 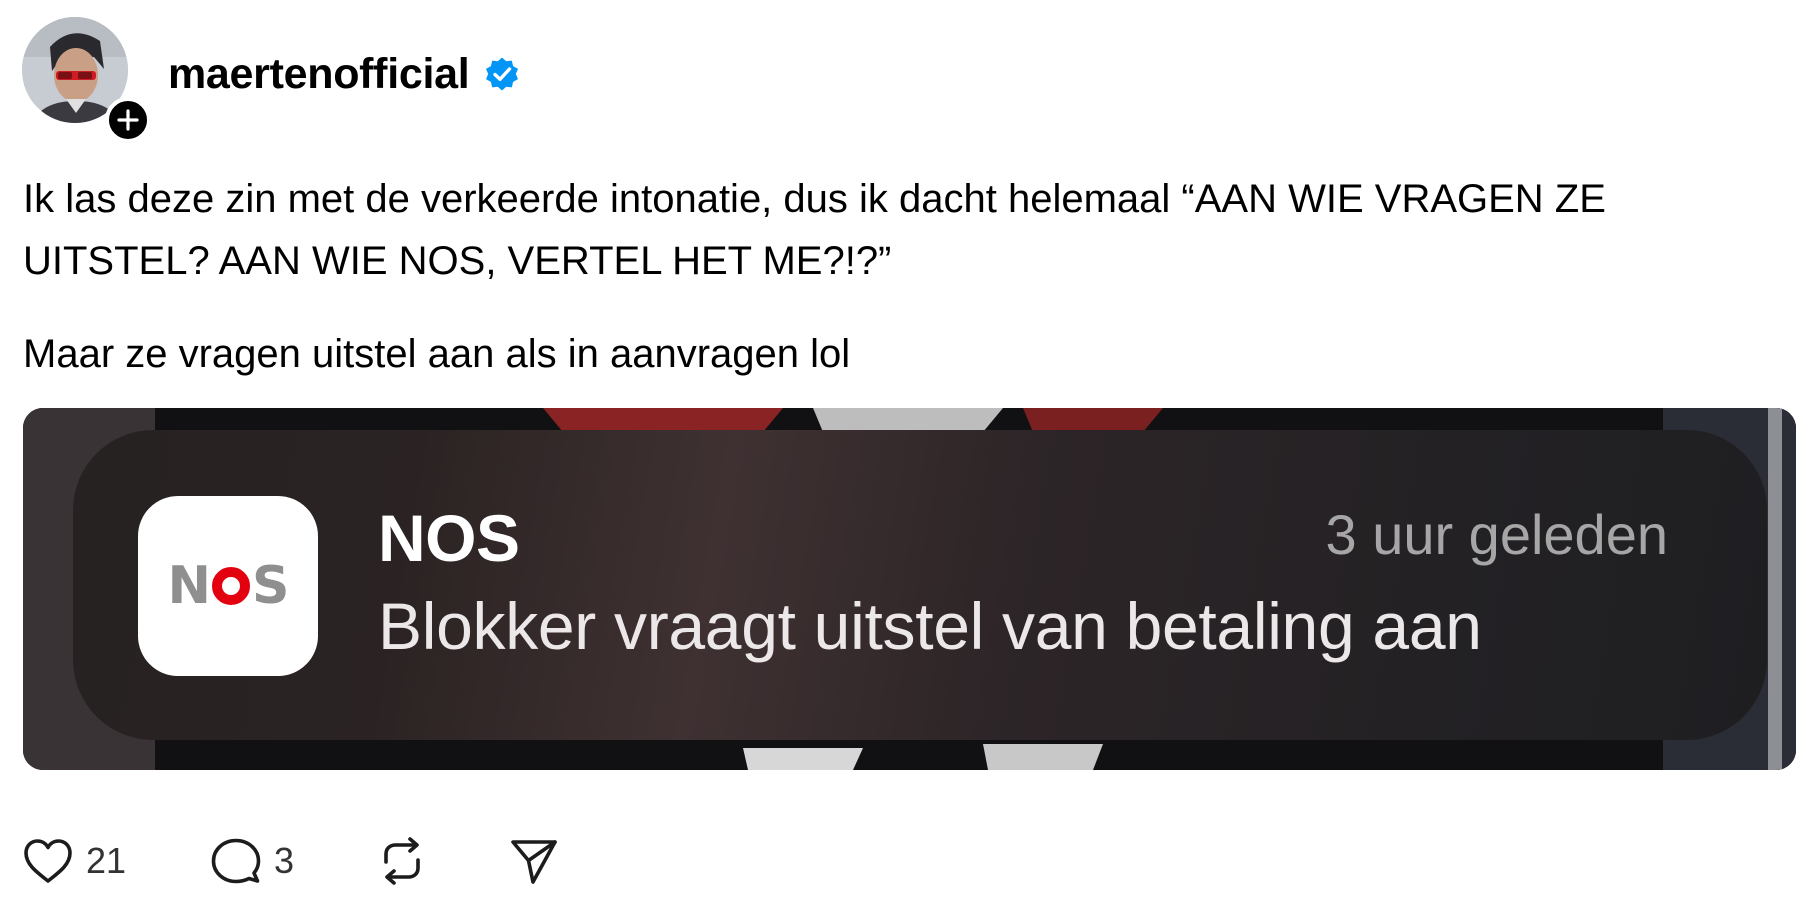 I want to click on notification-message: Blokker vraagt uitstel van betaling aan, so click(x=930, y=626).